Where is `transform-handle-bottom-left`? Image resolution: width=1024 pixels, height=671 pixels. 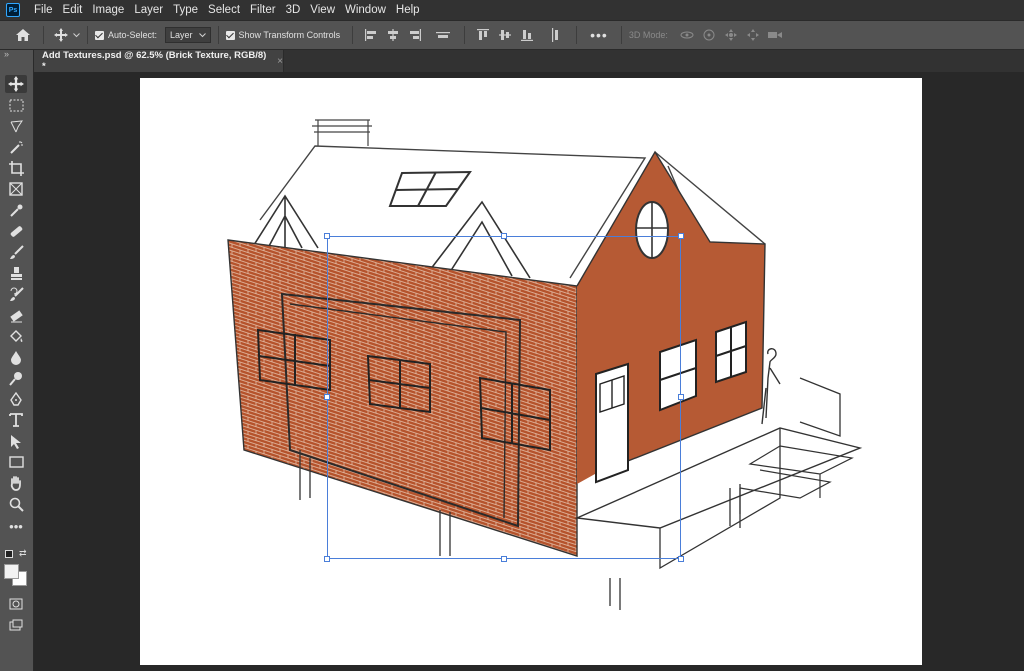 transform-handle-bottom-left is located at coordinates (327, 559).